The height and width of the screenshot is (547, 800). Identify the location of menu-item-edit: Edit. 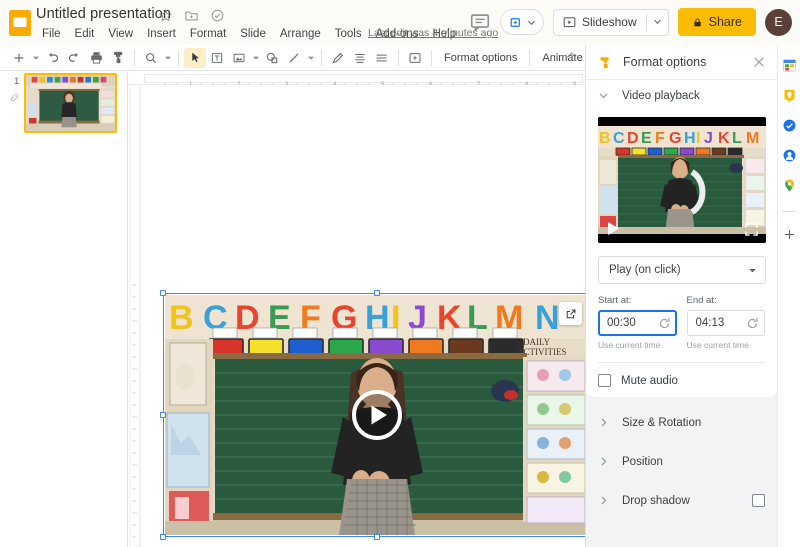
(85, 34).